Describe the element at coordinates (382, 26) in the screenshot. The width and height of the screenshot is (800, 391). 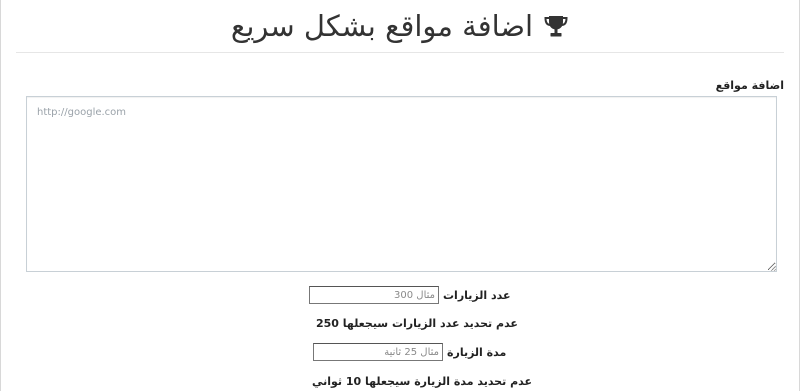
I see `page-title: اضافة مواقع بشكل سريع` at that location.